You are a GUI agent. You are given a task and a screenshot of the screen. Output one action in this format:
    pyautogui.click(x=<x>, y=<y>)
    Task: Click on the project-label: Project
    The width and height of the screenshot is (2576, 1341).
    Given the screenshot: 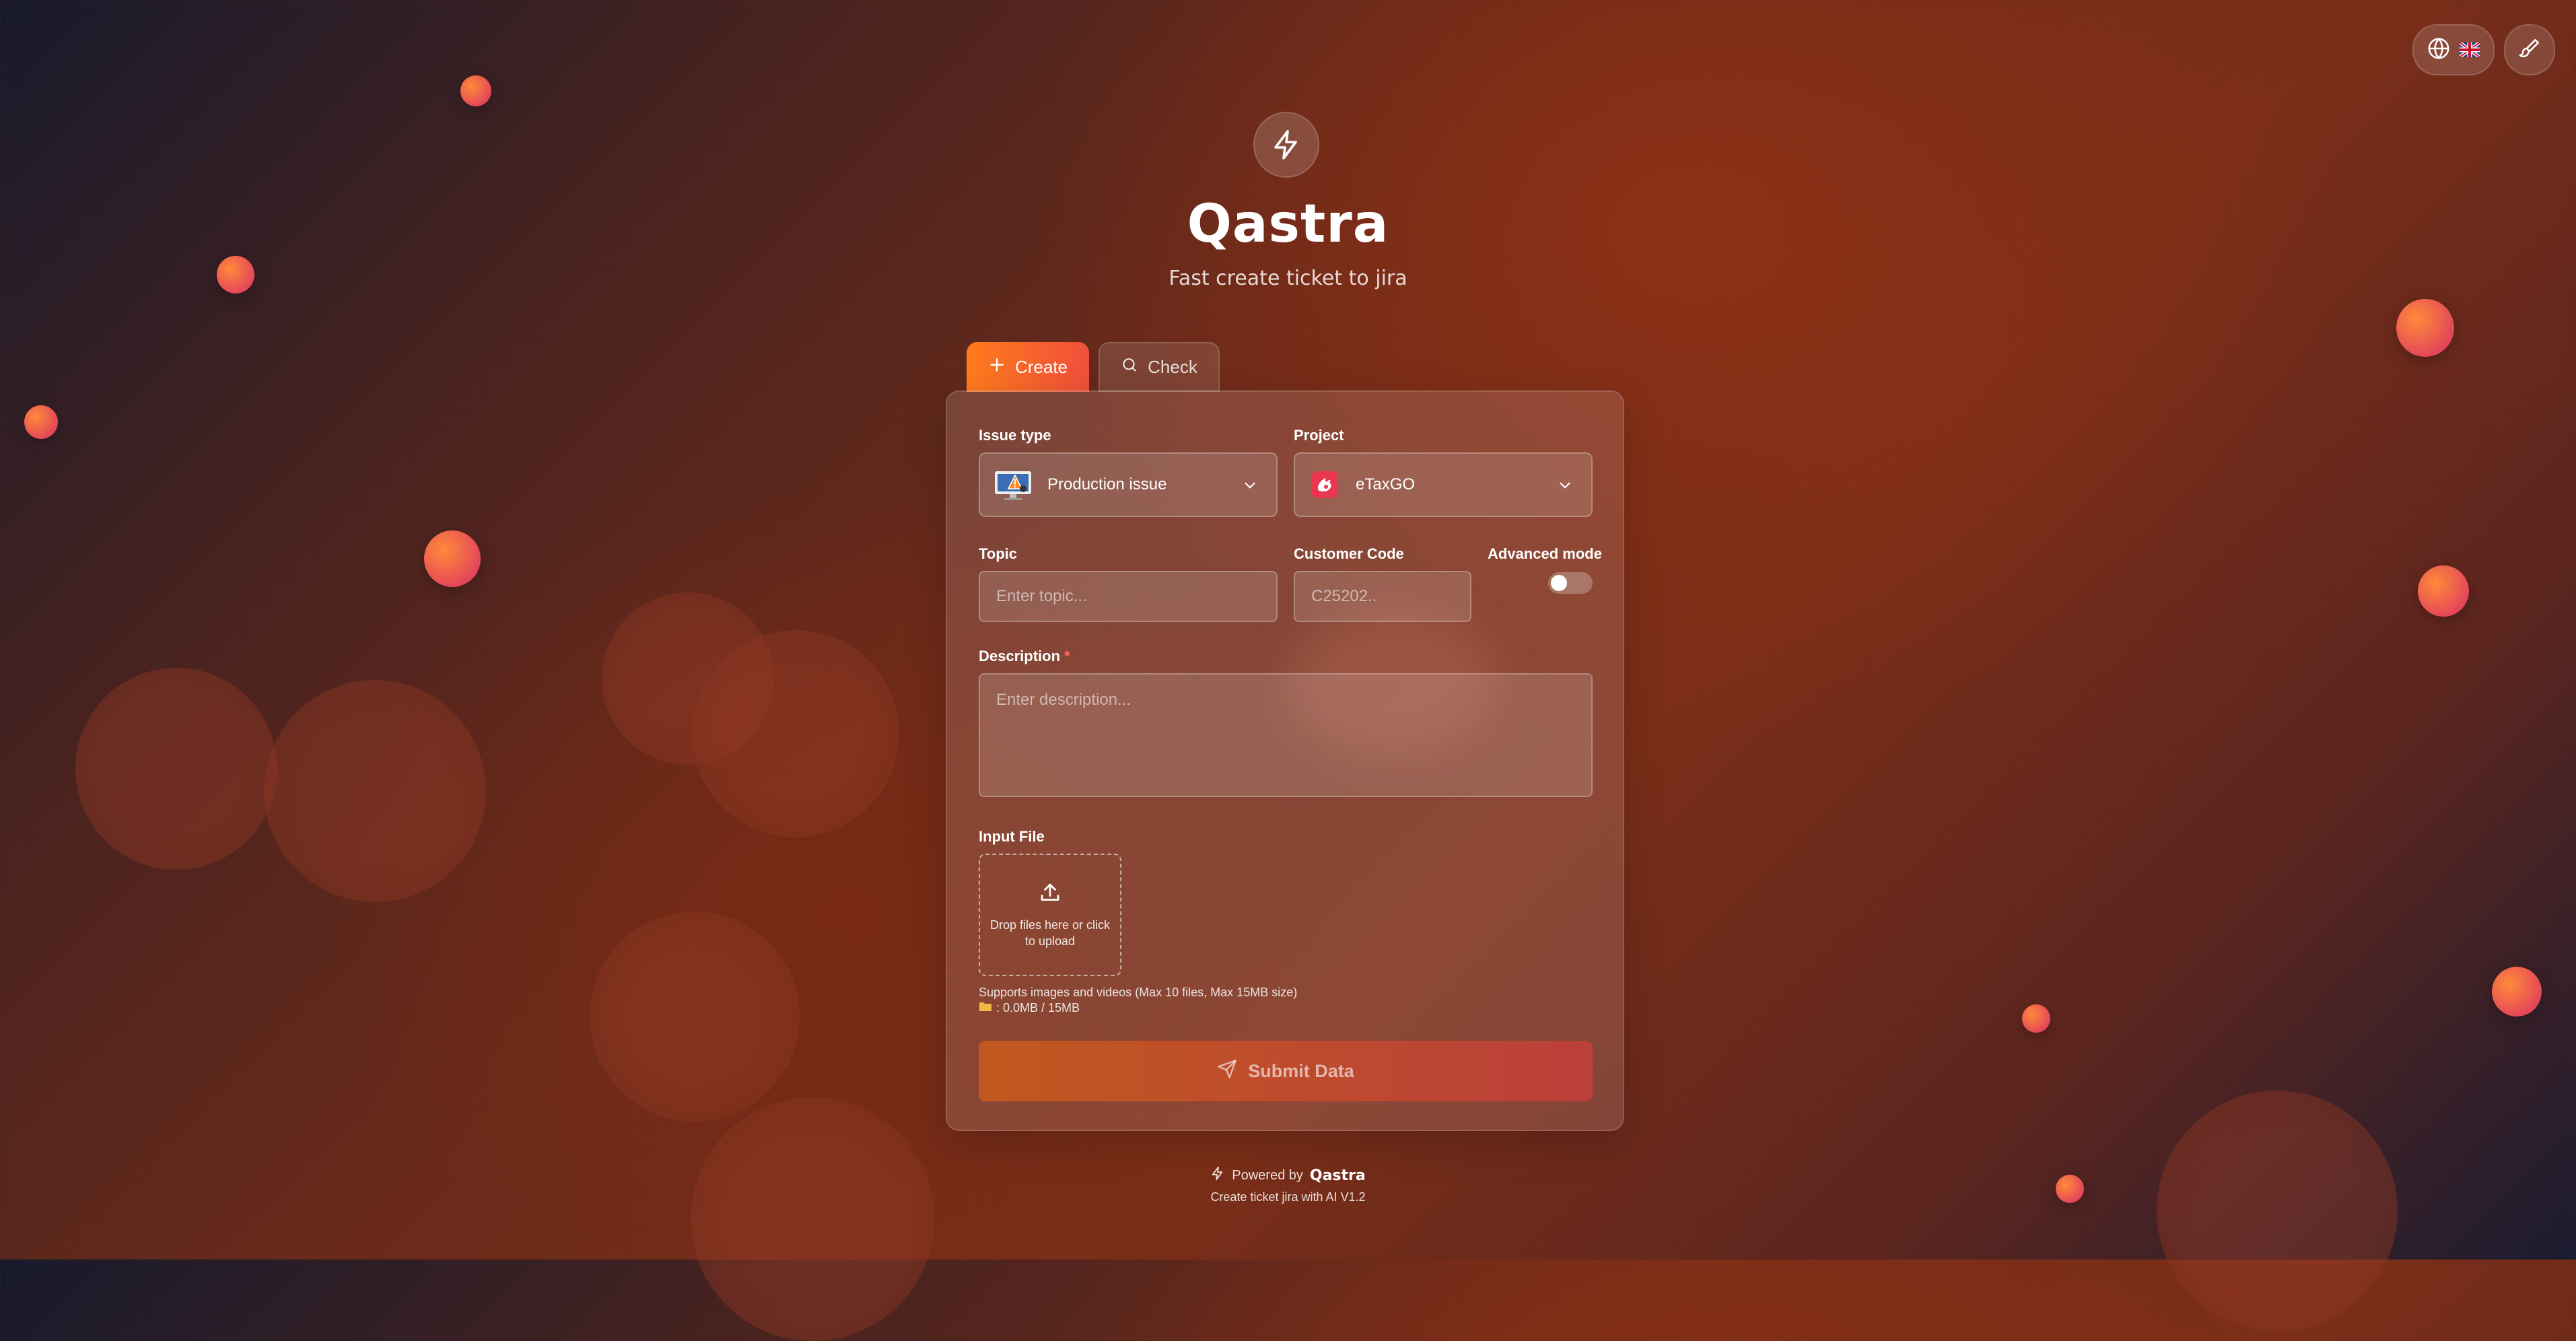 What is the action you would take?
    pyautogui.click(x=1319, y=435)
    